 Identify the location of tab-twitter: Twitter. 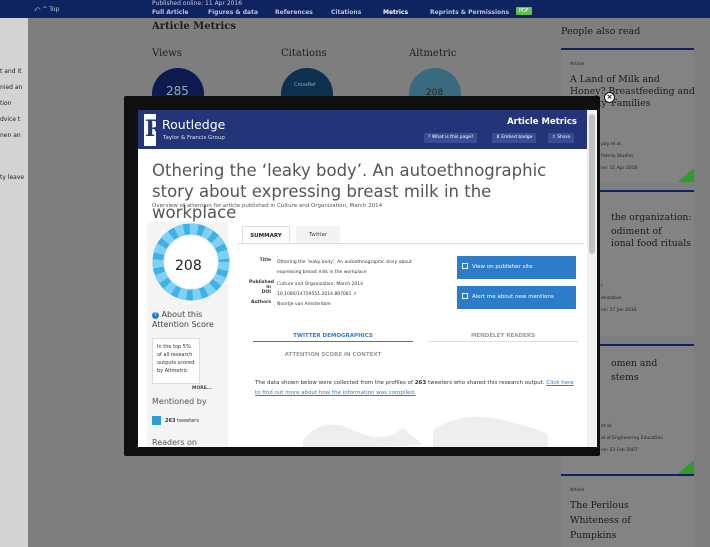
(318, 235).